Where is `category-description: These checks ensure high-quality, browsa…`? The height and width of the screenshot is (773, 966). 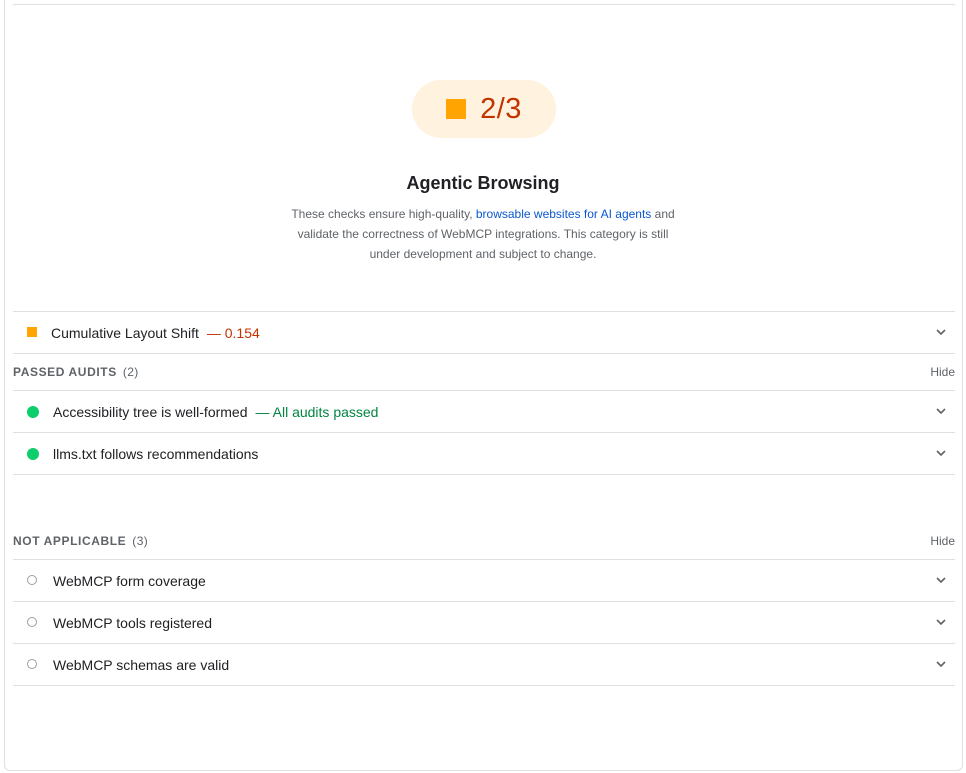 category-description: These checks ensure high-quality, browsa… is located at coordinates (483, 234).